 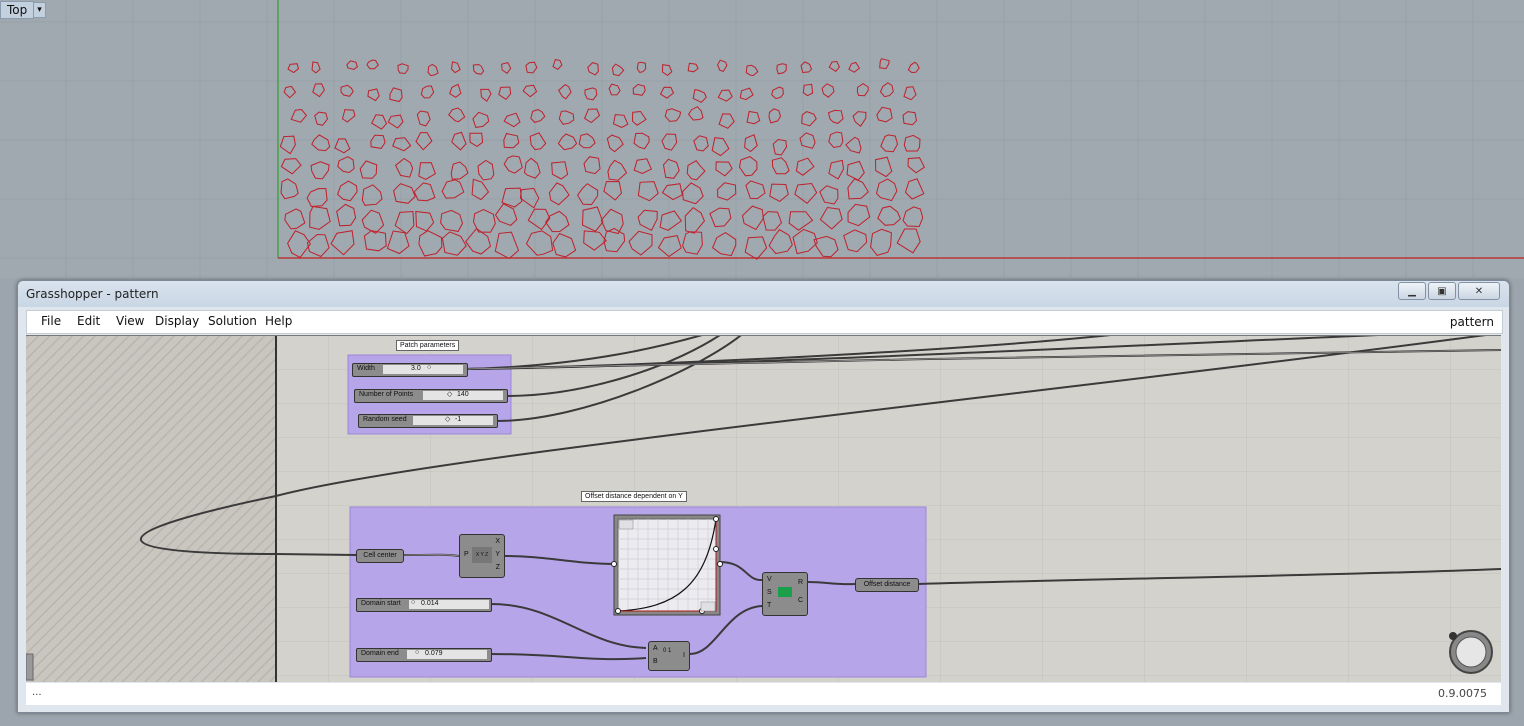 What do you see at coordinates (40, 10) in the screenshot?
I see `triangle-down-icon: ▾` at bounding box center [40, 10].